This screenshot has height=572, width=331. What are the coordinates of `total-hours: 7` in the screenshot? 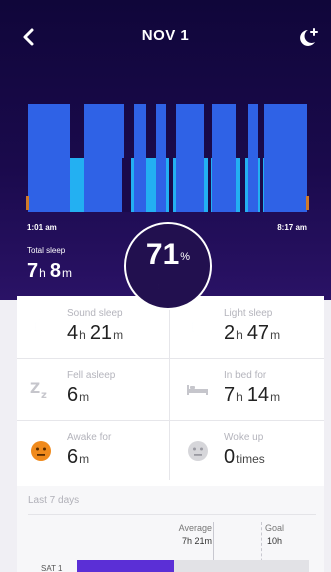 It's located at (33, 271).